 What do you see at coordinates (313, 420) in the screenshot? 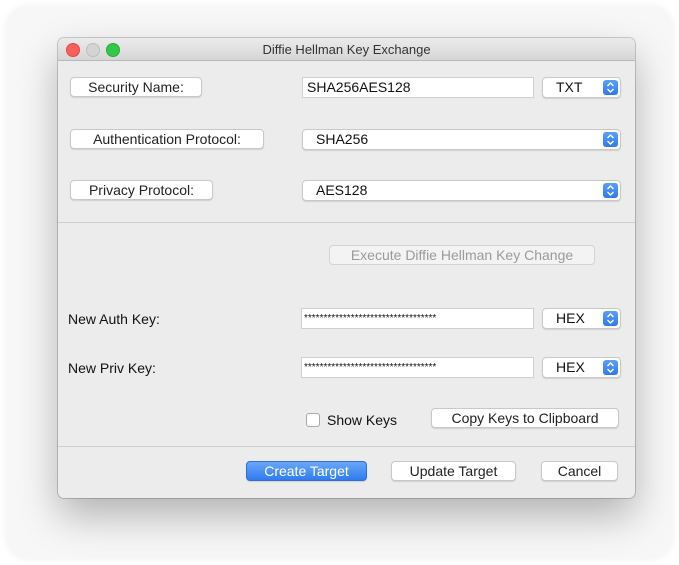
I see `show-keys-checkbox` at bounding box center [313, 420].